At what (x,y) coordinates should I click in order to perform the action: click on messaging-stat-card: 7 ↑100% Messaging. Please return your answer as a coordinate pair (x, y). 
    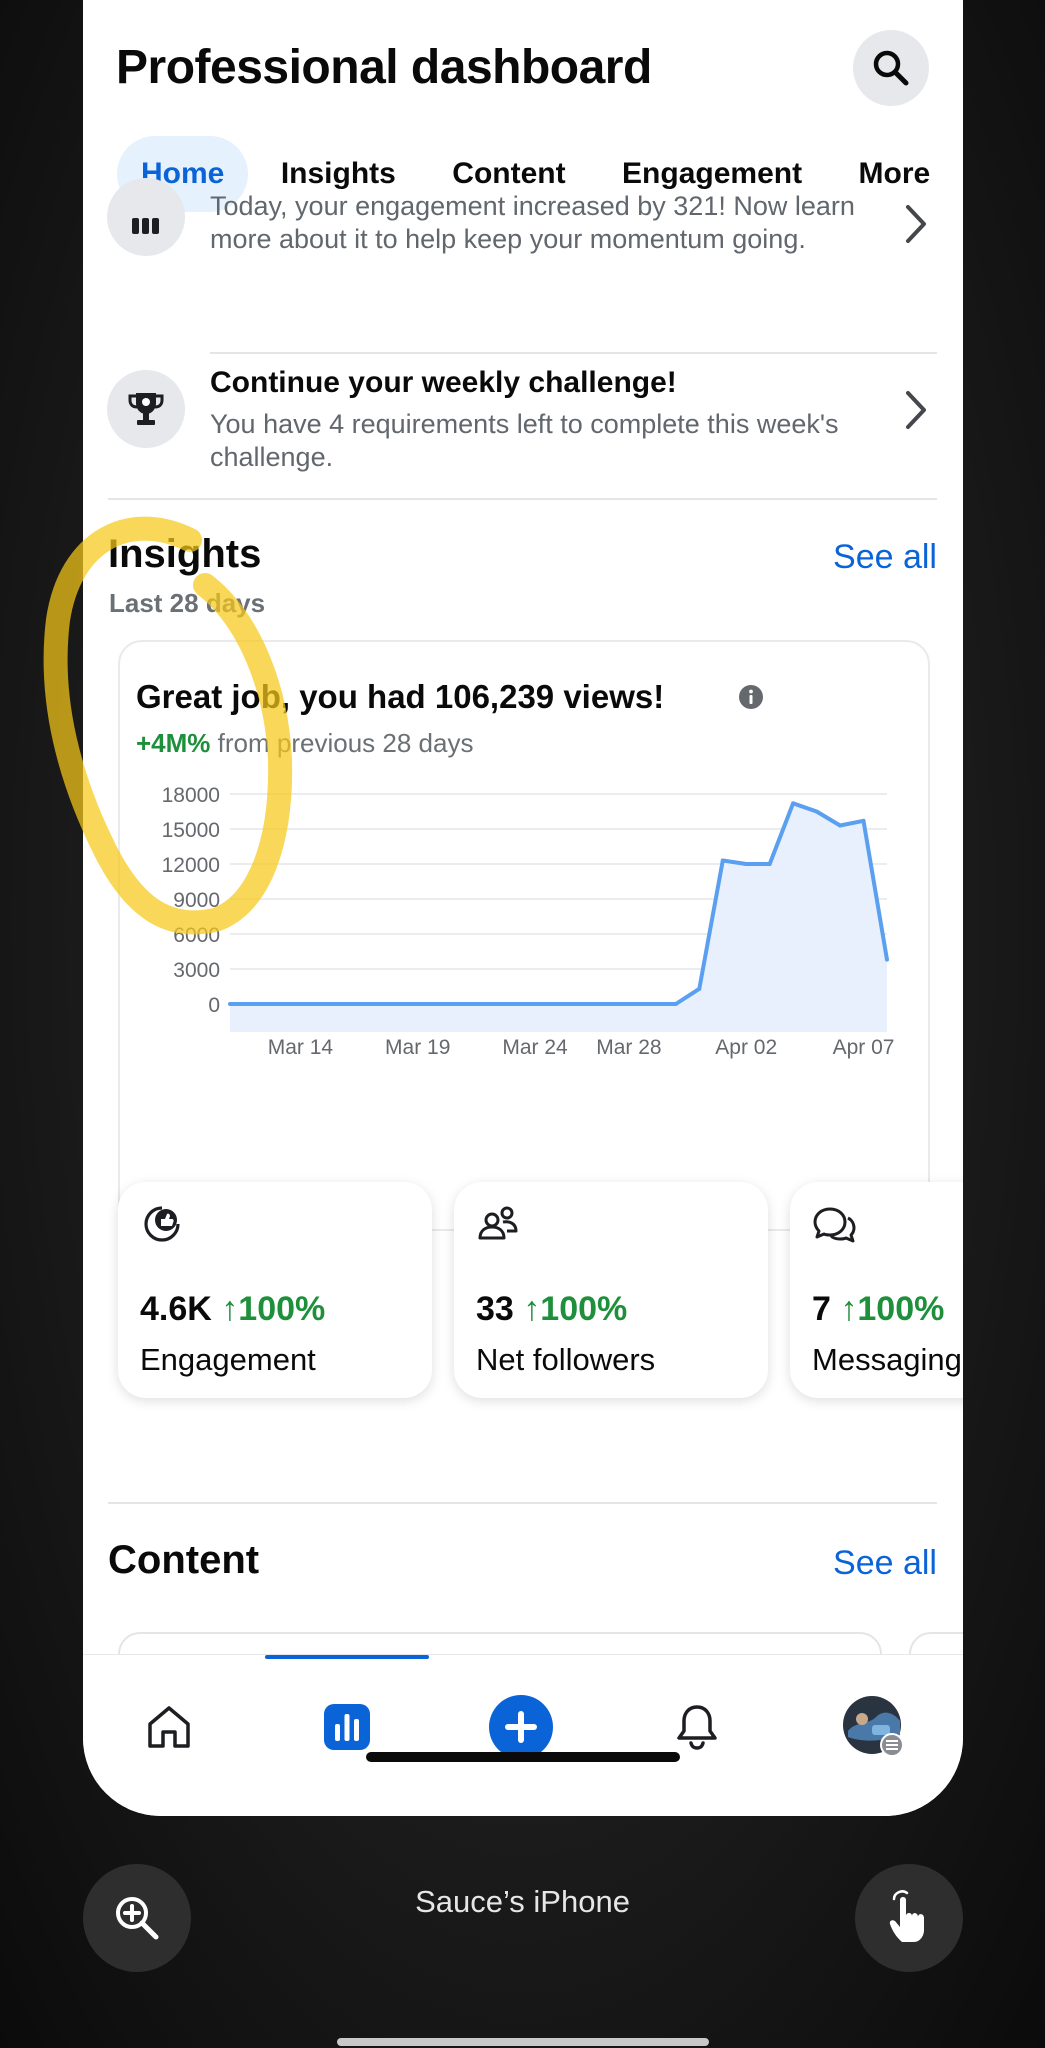
    Looking at the image, I should click on (876, 1290).